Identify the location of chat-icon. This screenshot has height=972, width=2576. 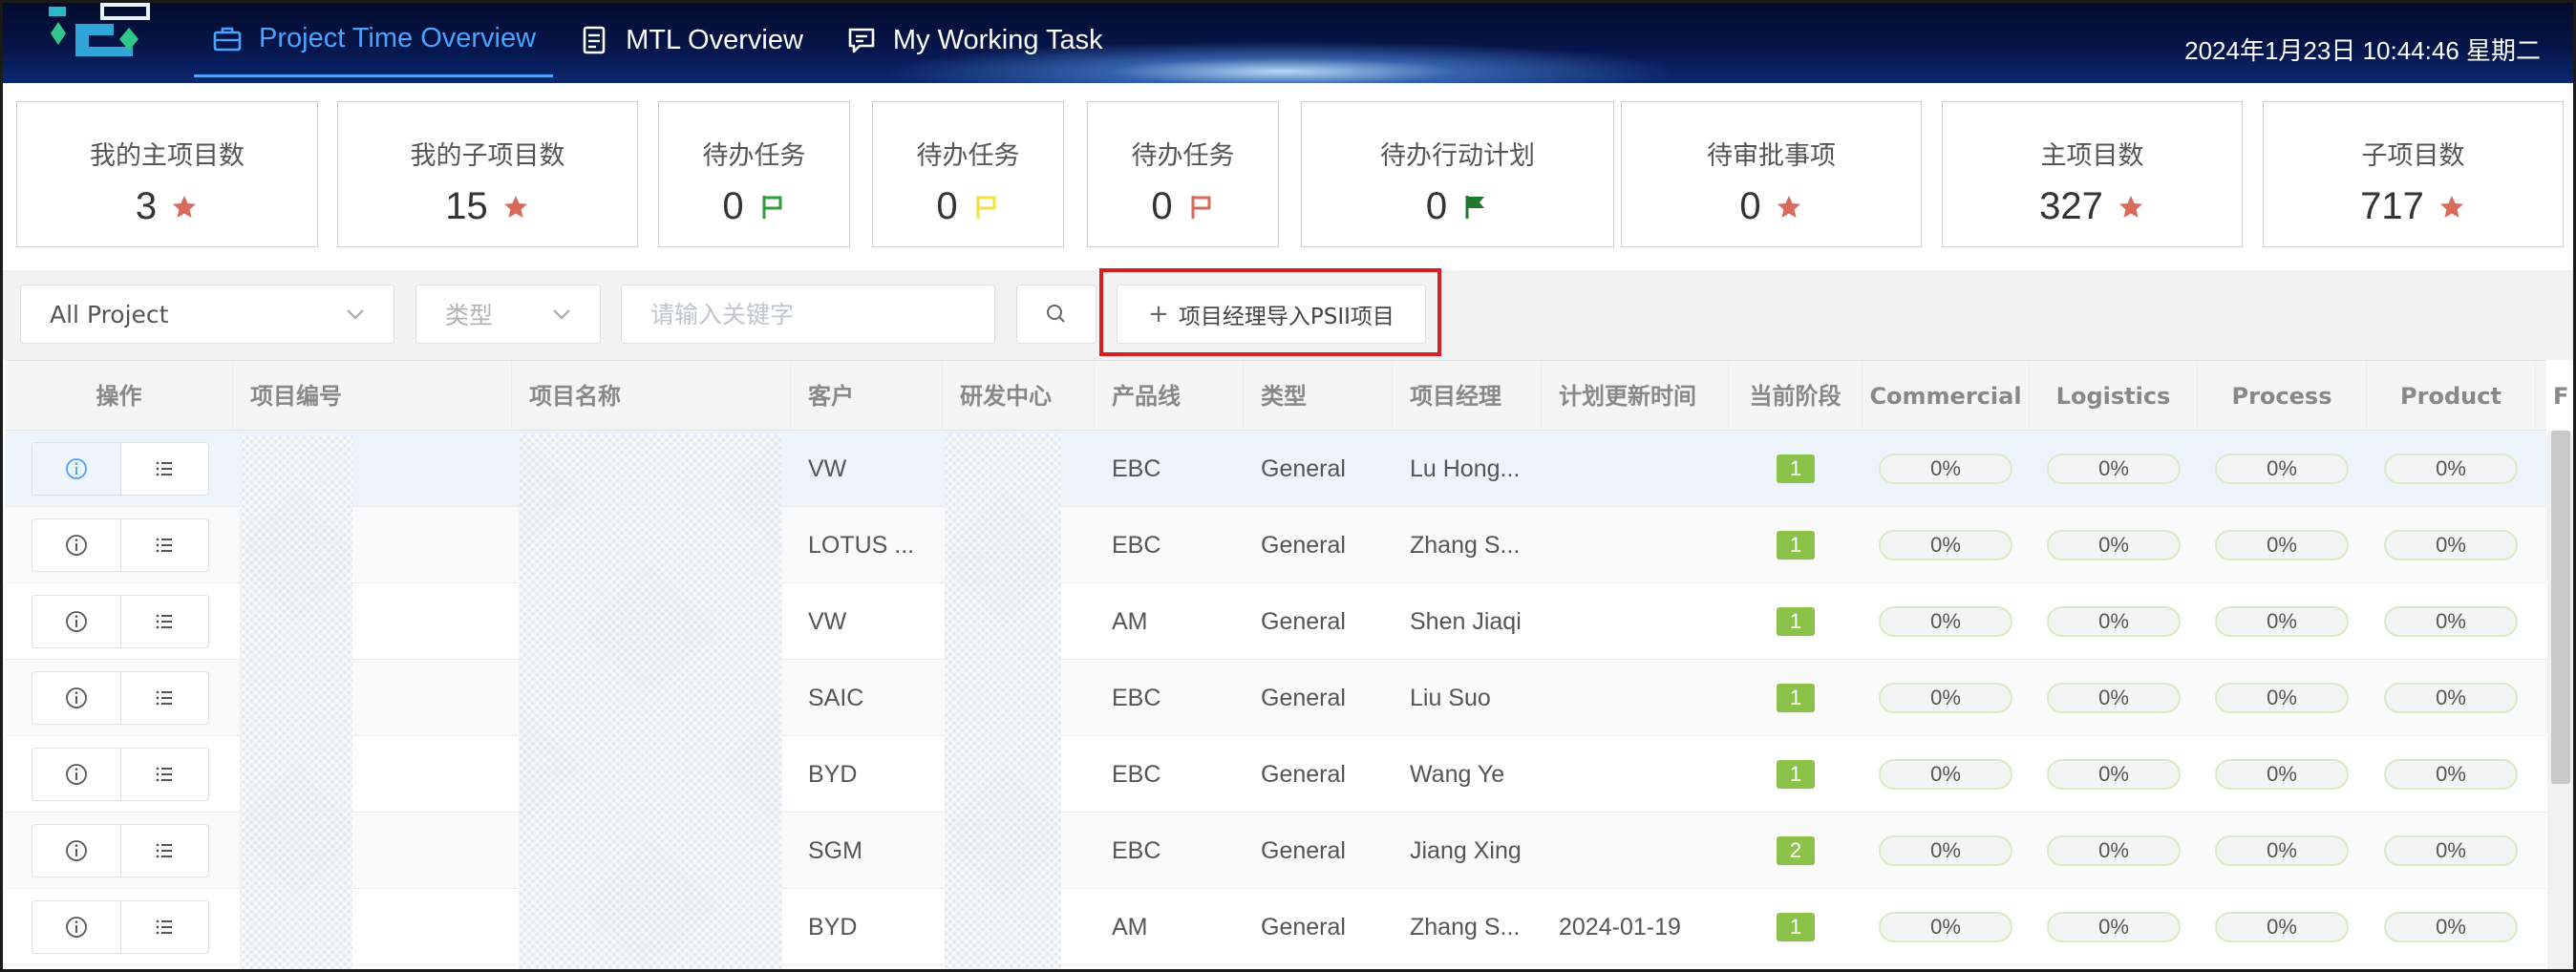
(861, 40).